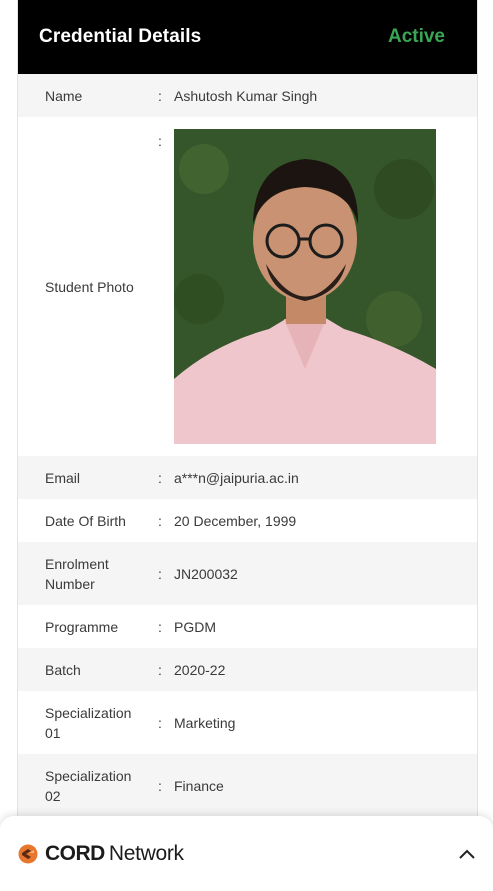 This screenshot has height=891, width=493. I want to click on field-label: Date Of Birth, so click(85, 520).